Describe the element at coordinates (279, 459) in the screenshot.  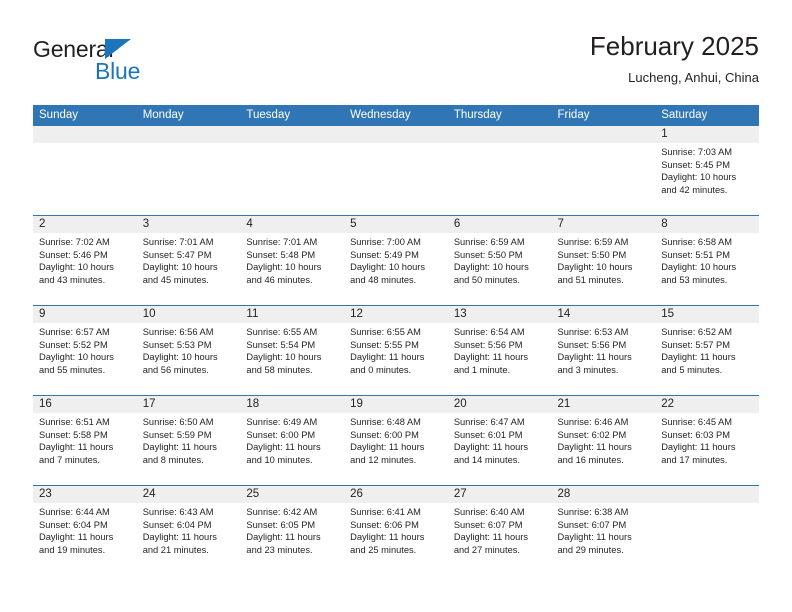
I see `daylight-duration-line2: and 10 minutes.` at that location.